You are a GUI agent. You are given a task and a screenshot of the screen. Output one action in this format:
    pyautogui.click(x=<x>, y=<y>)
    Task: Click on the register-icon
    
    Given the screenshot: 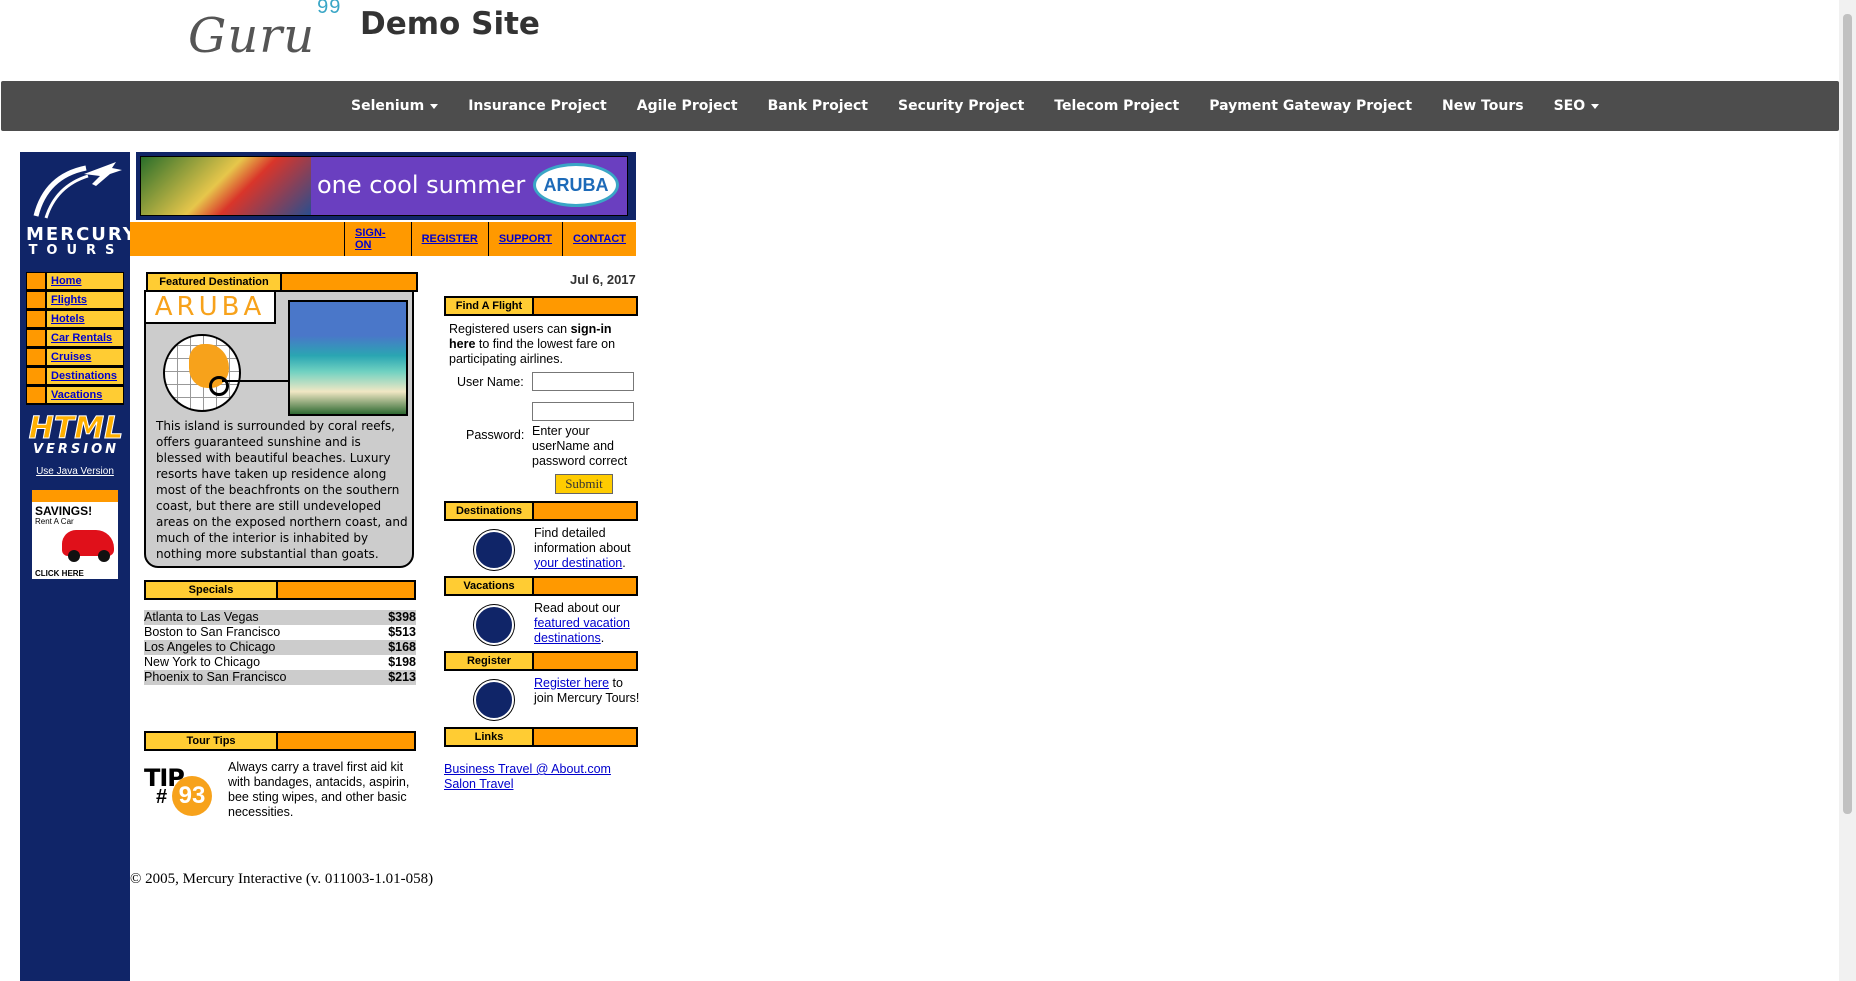 What is the action you would take?
    pyautogui.click(x=494, y=700)
    